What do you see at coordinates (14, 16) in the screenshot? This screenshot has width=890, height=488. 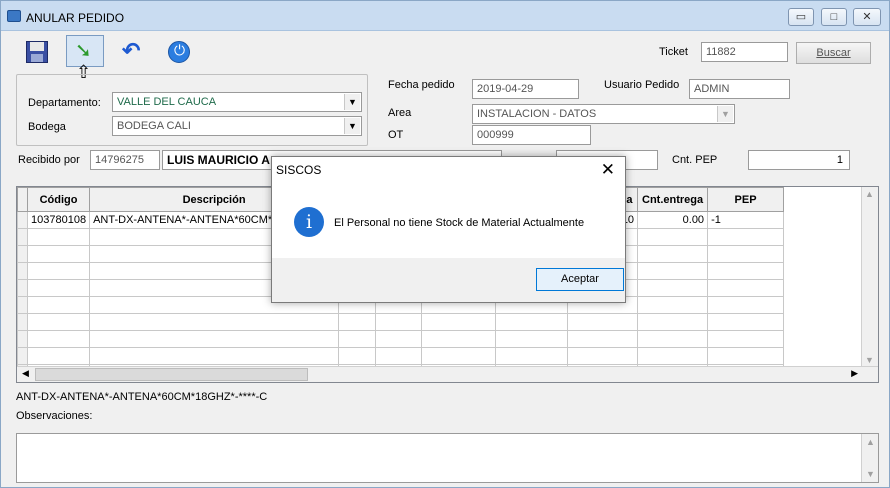 I see `app-icon` at bounding box center [14, 16].